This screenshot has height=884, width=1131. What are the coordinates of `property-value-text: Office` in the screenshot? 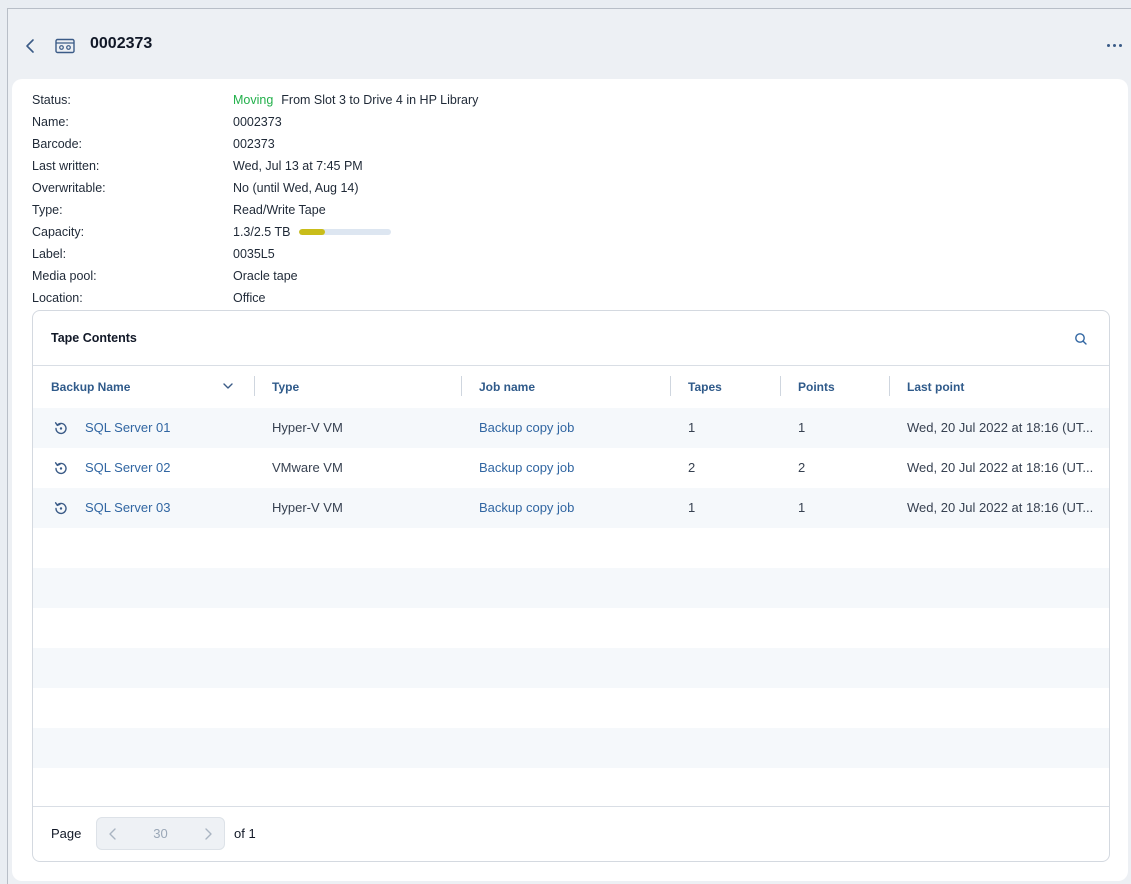 It's located at (249, 298).